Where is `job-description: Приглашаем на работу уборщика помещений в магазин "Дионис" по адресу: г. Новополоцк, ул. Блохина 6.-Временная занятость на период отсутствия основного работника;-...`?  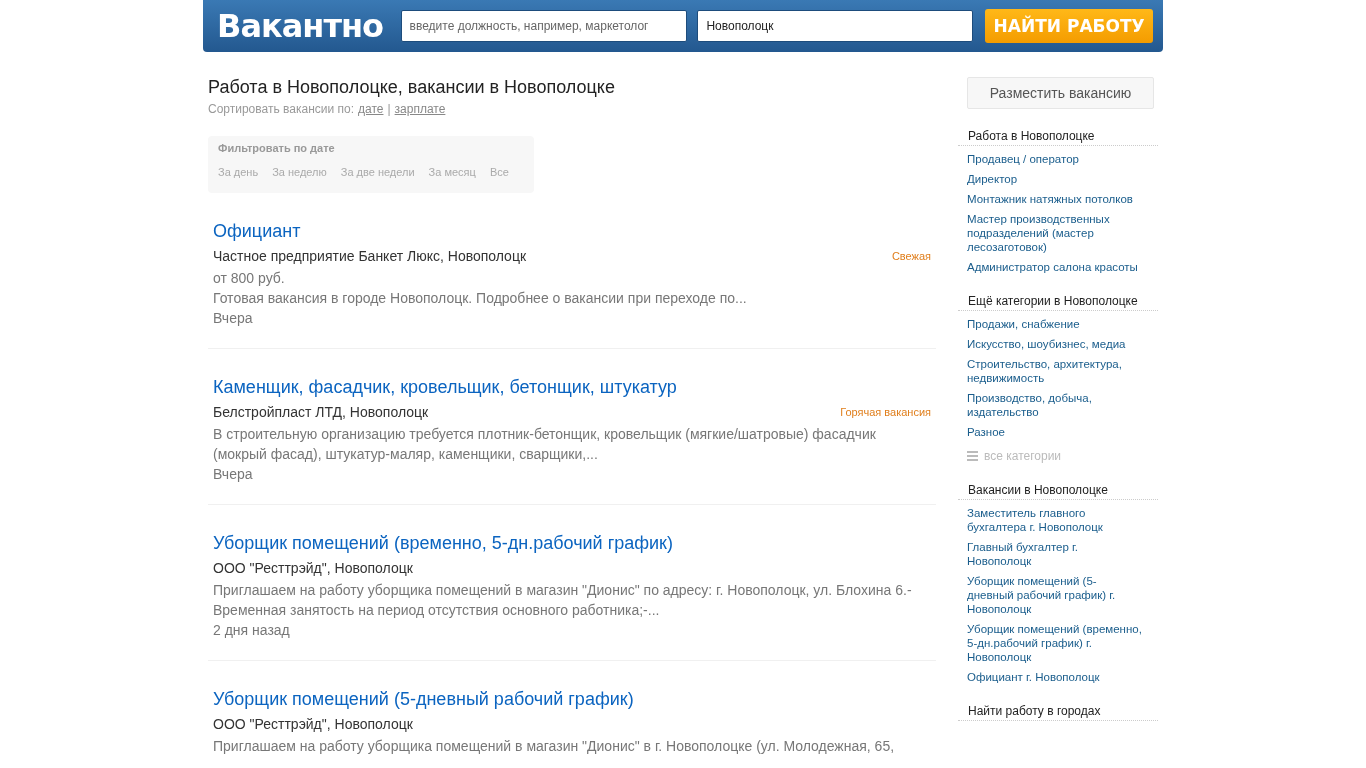 job-description: Приглашаем на работу уборщика помещений в магазин "Дионис" по адресу: г. Новополоцк, ул. Блохина 6.-Временная занятость на период отсутствия основного работника;-... is located at coordinates (563, 600).